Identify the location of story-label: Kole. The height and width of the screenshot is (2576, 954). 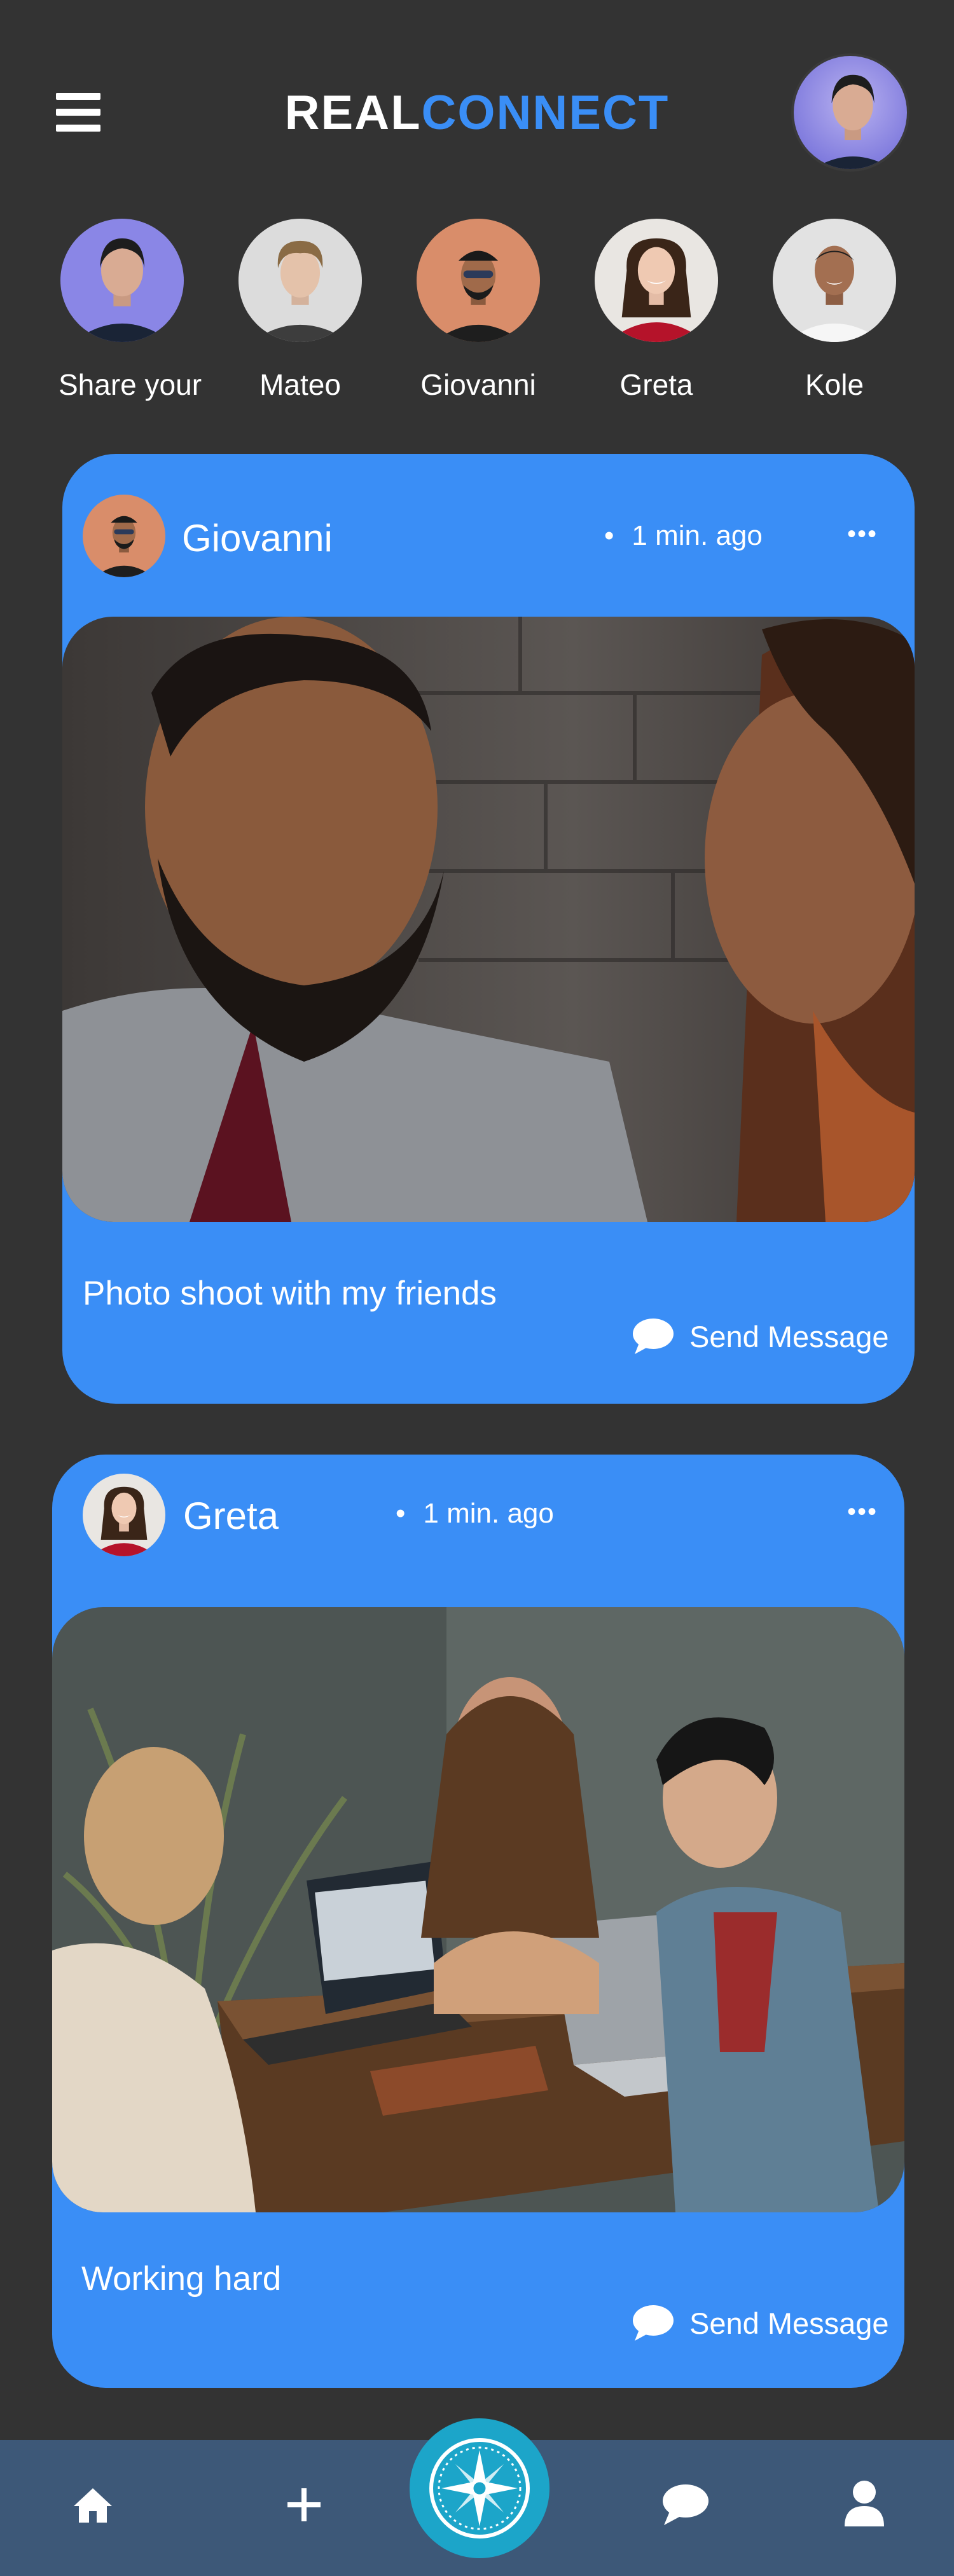
(835, 385).